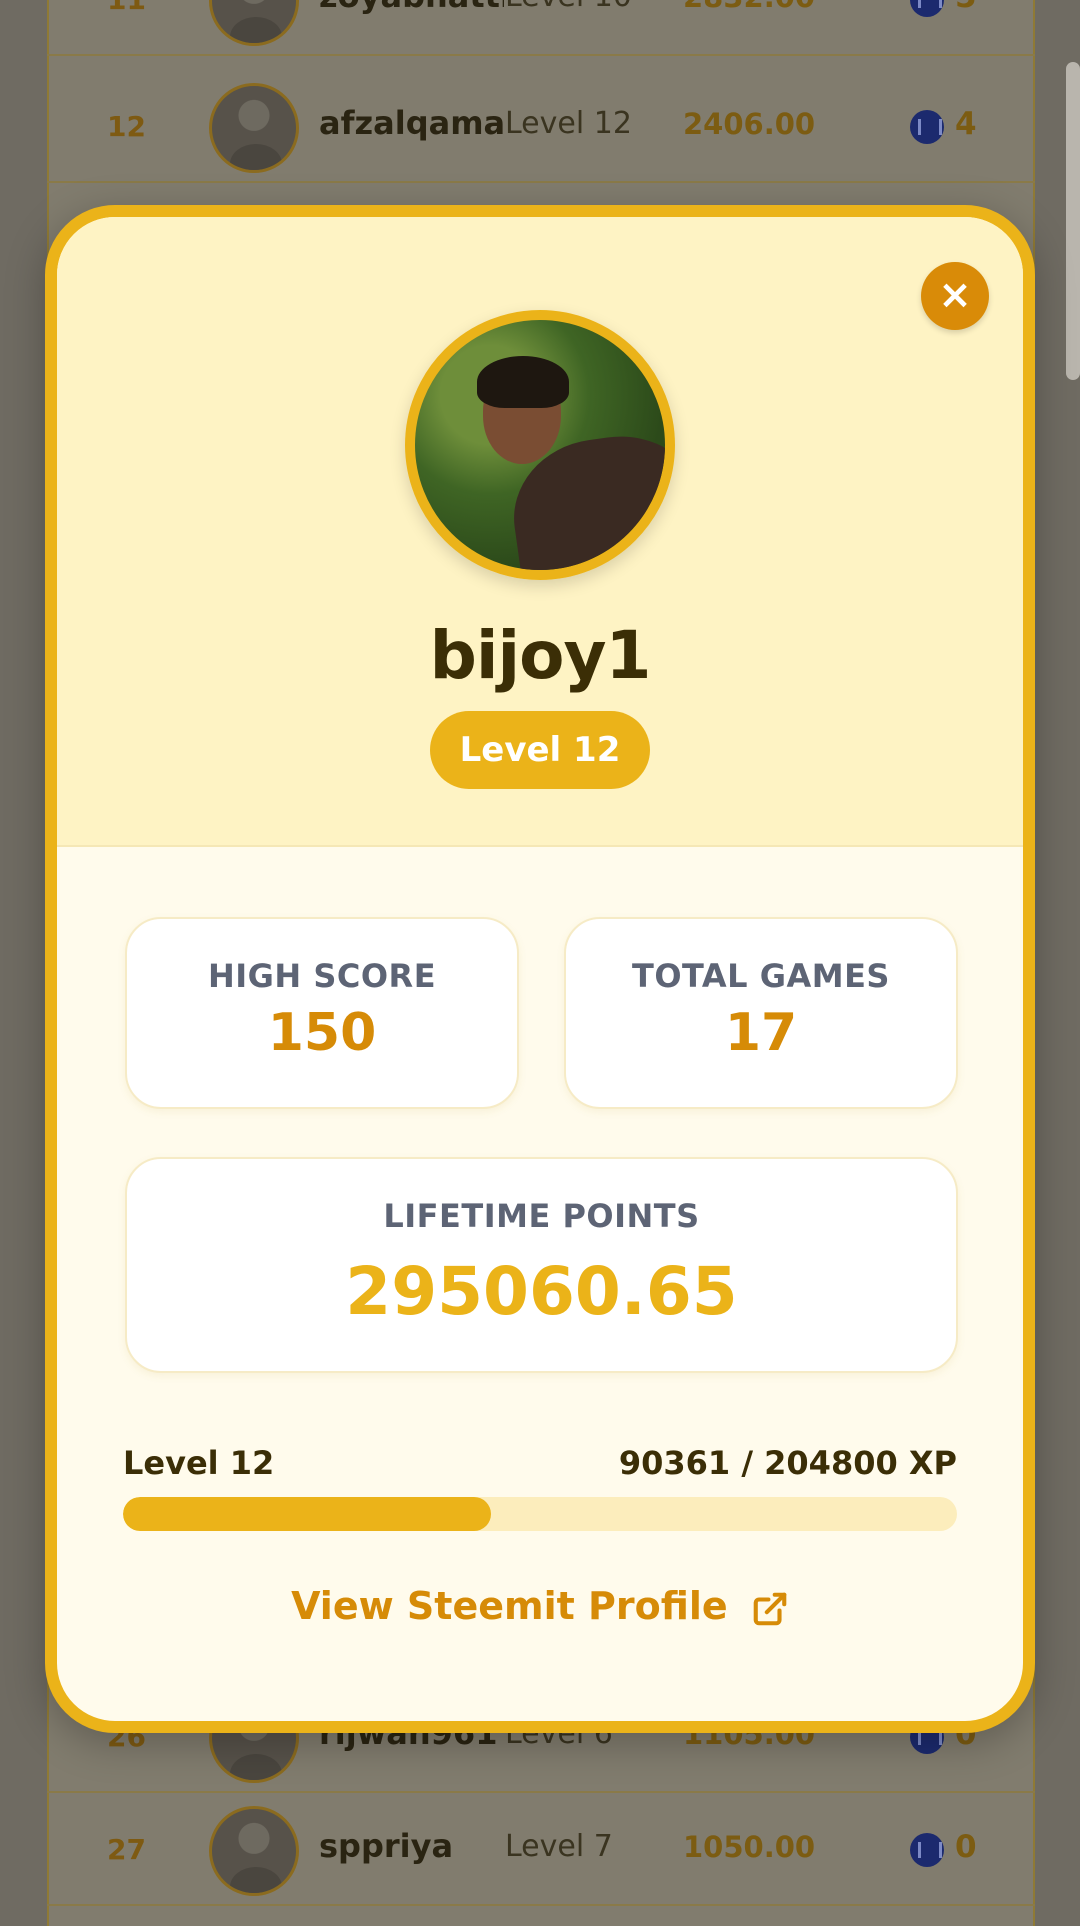 This screenshot has height=1926, width=1080. Describe the element at coordinates (322, 976) in the screenshot. I see `high-score-label: HIGH SCORE` at that location.